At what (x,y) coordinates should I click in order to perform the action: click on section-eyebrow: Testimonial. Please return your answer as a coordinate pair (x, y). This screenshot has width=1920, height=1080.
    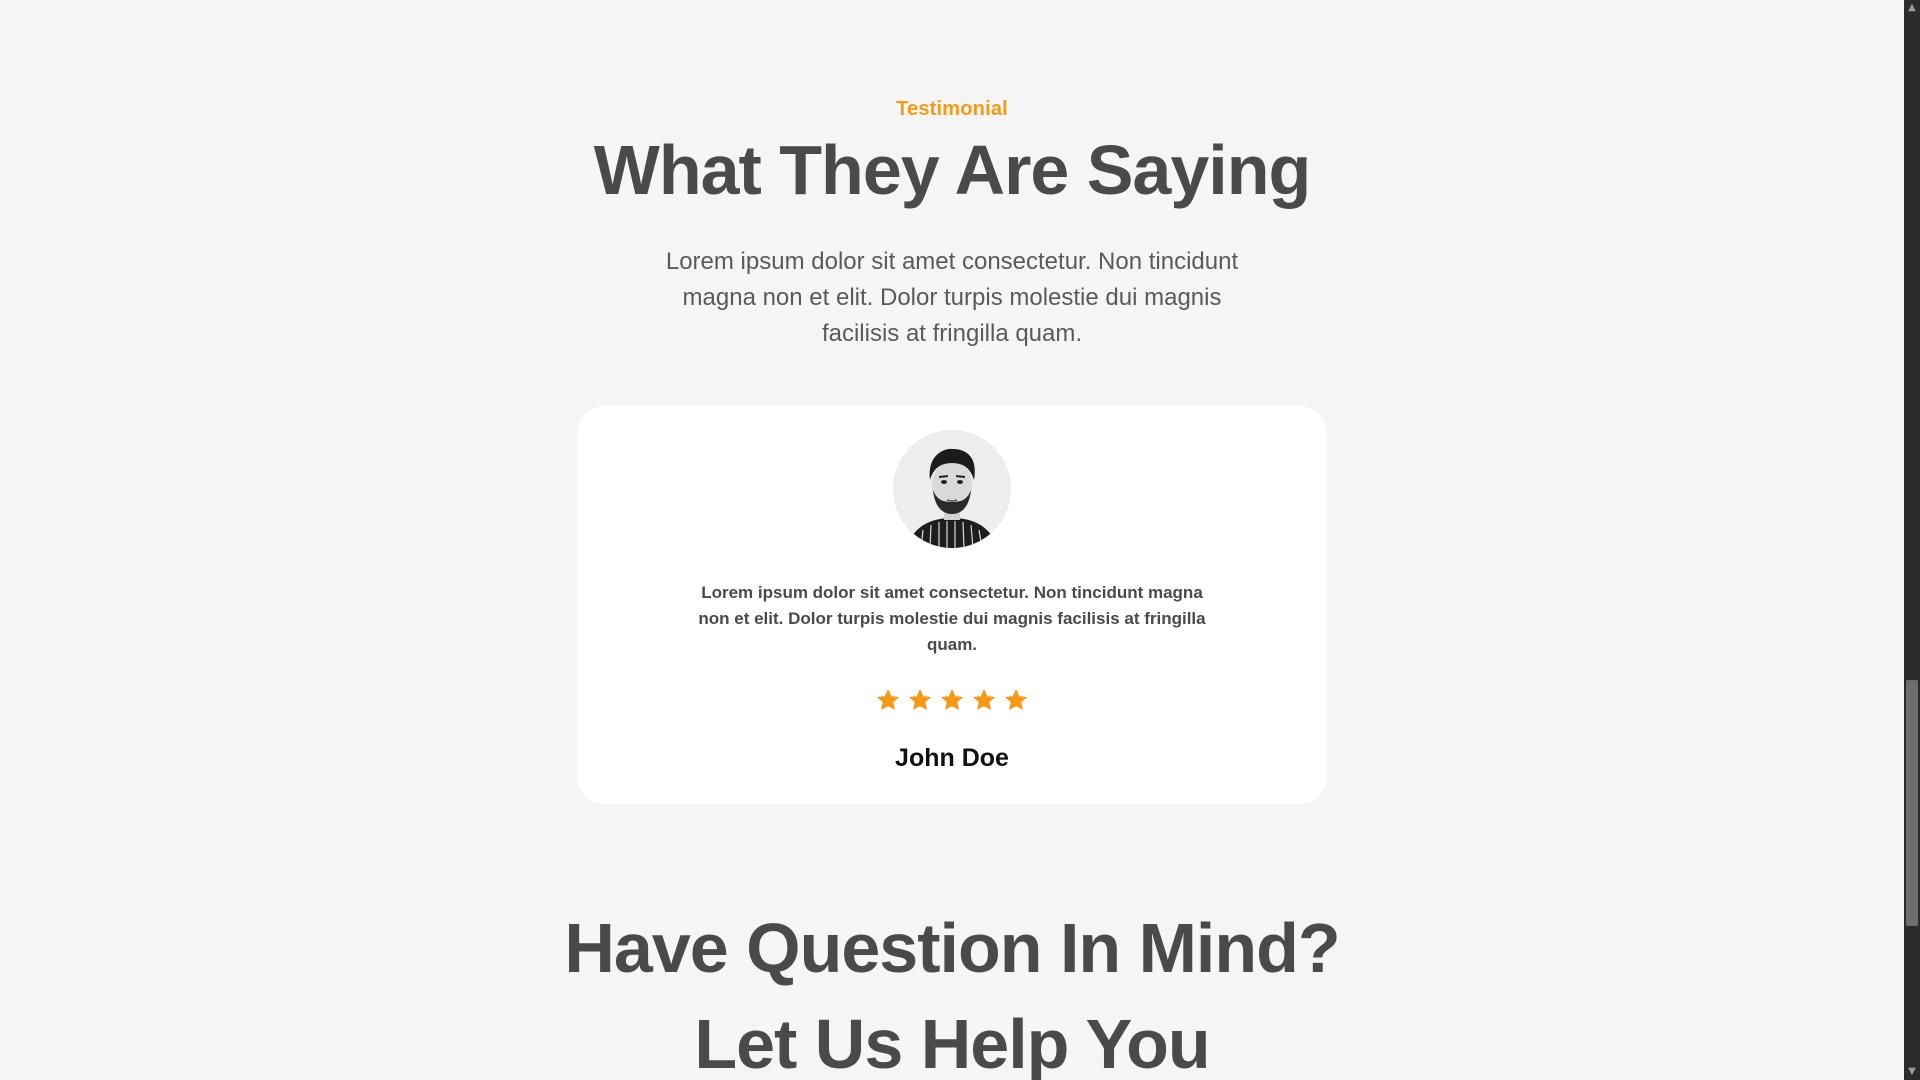
    Looking at the image, I should click on (952, 109).